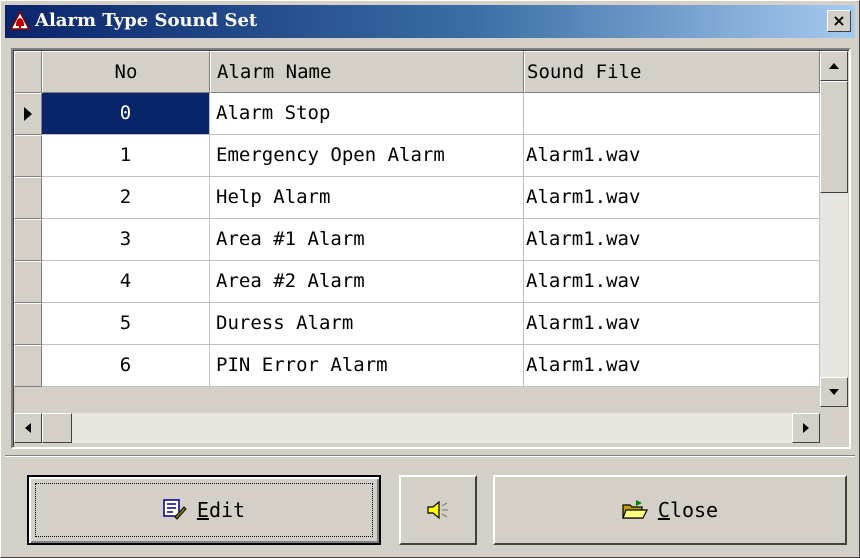 The image size is (860, 558). I want to click on current-row-arrow-icon, so click(28, 114).